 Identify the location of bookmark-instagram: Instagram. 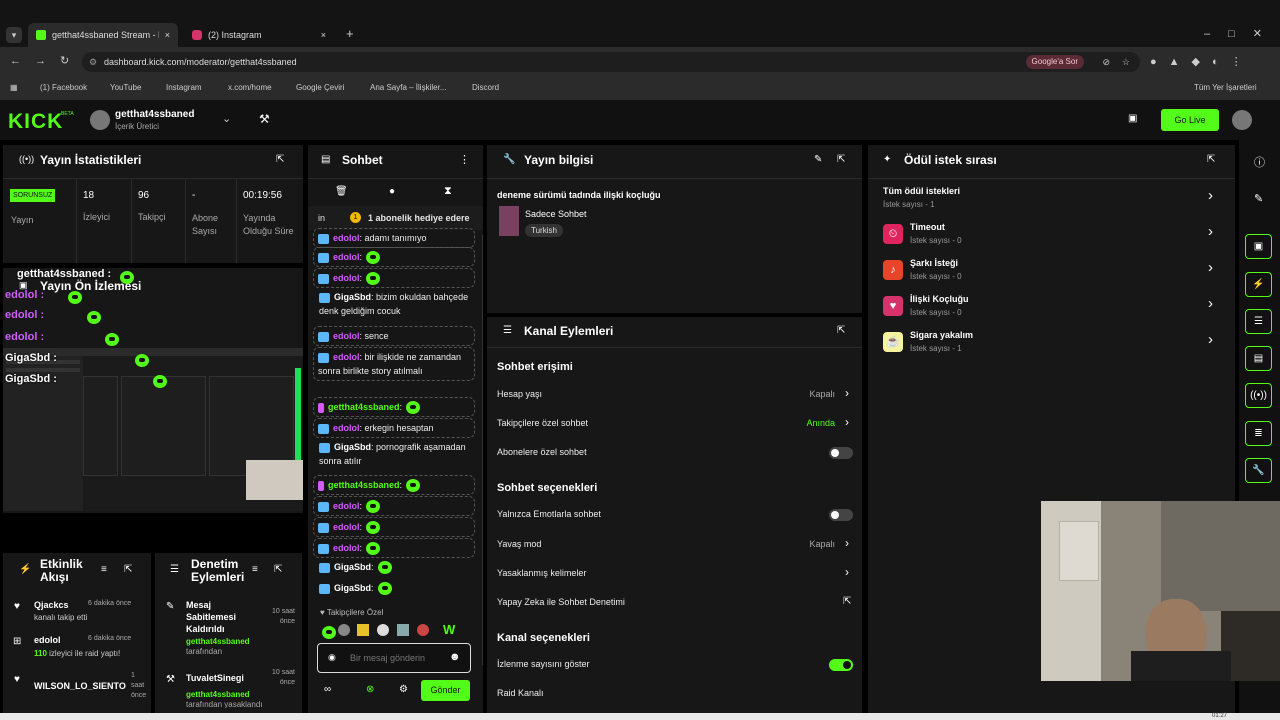
(184, 87).